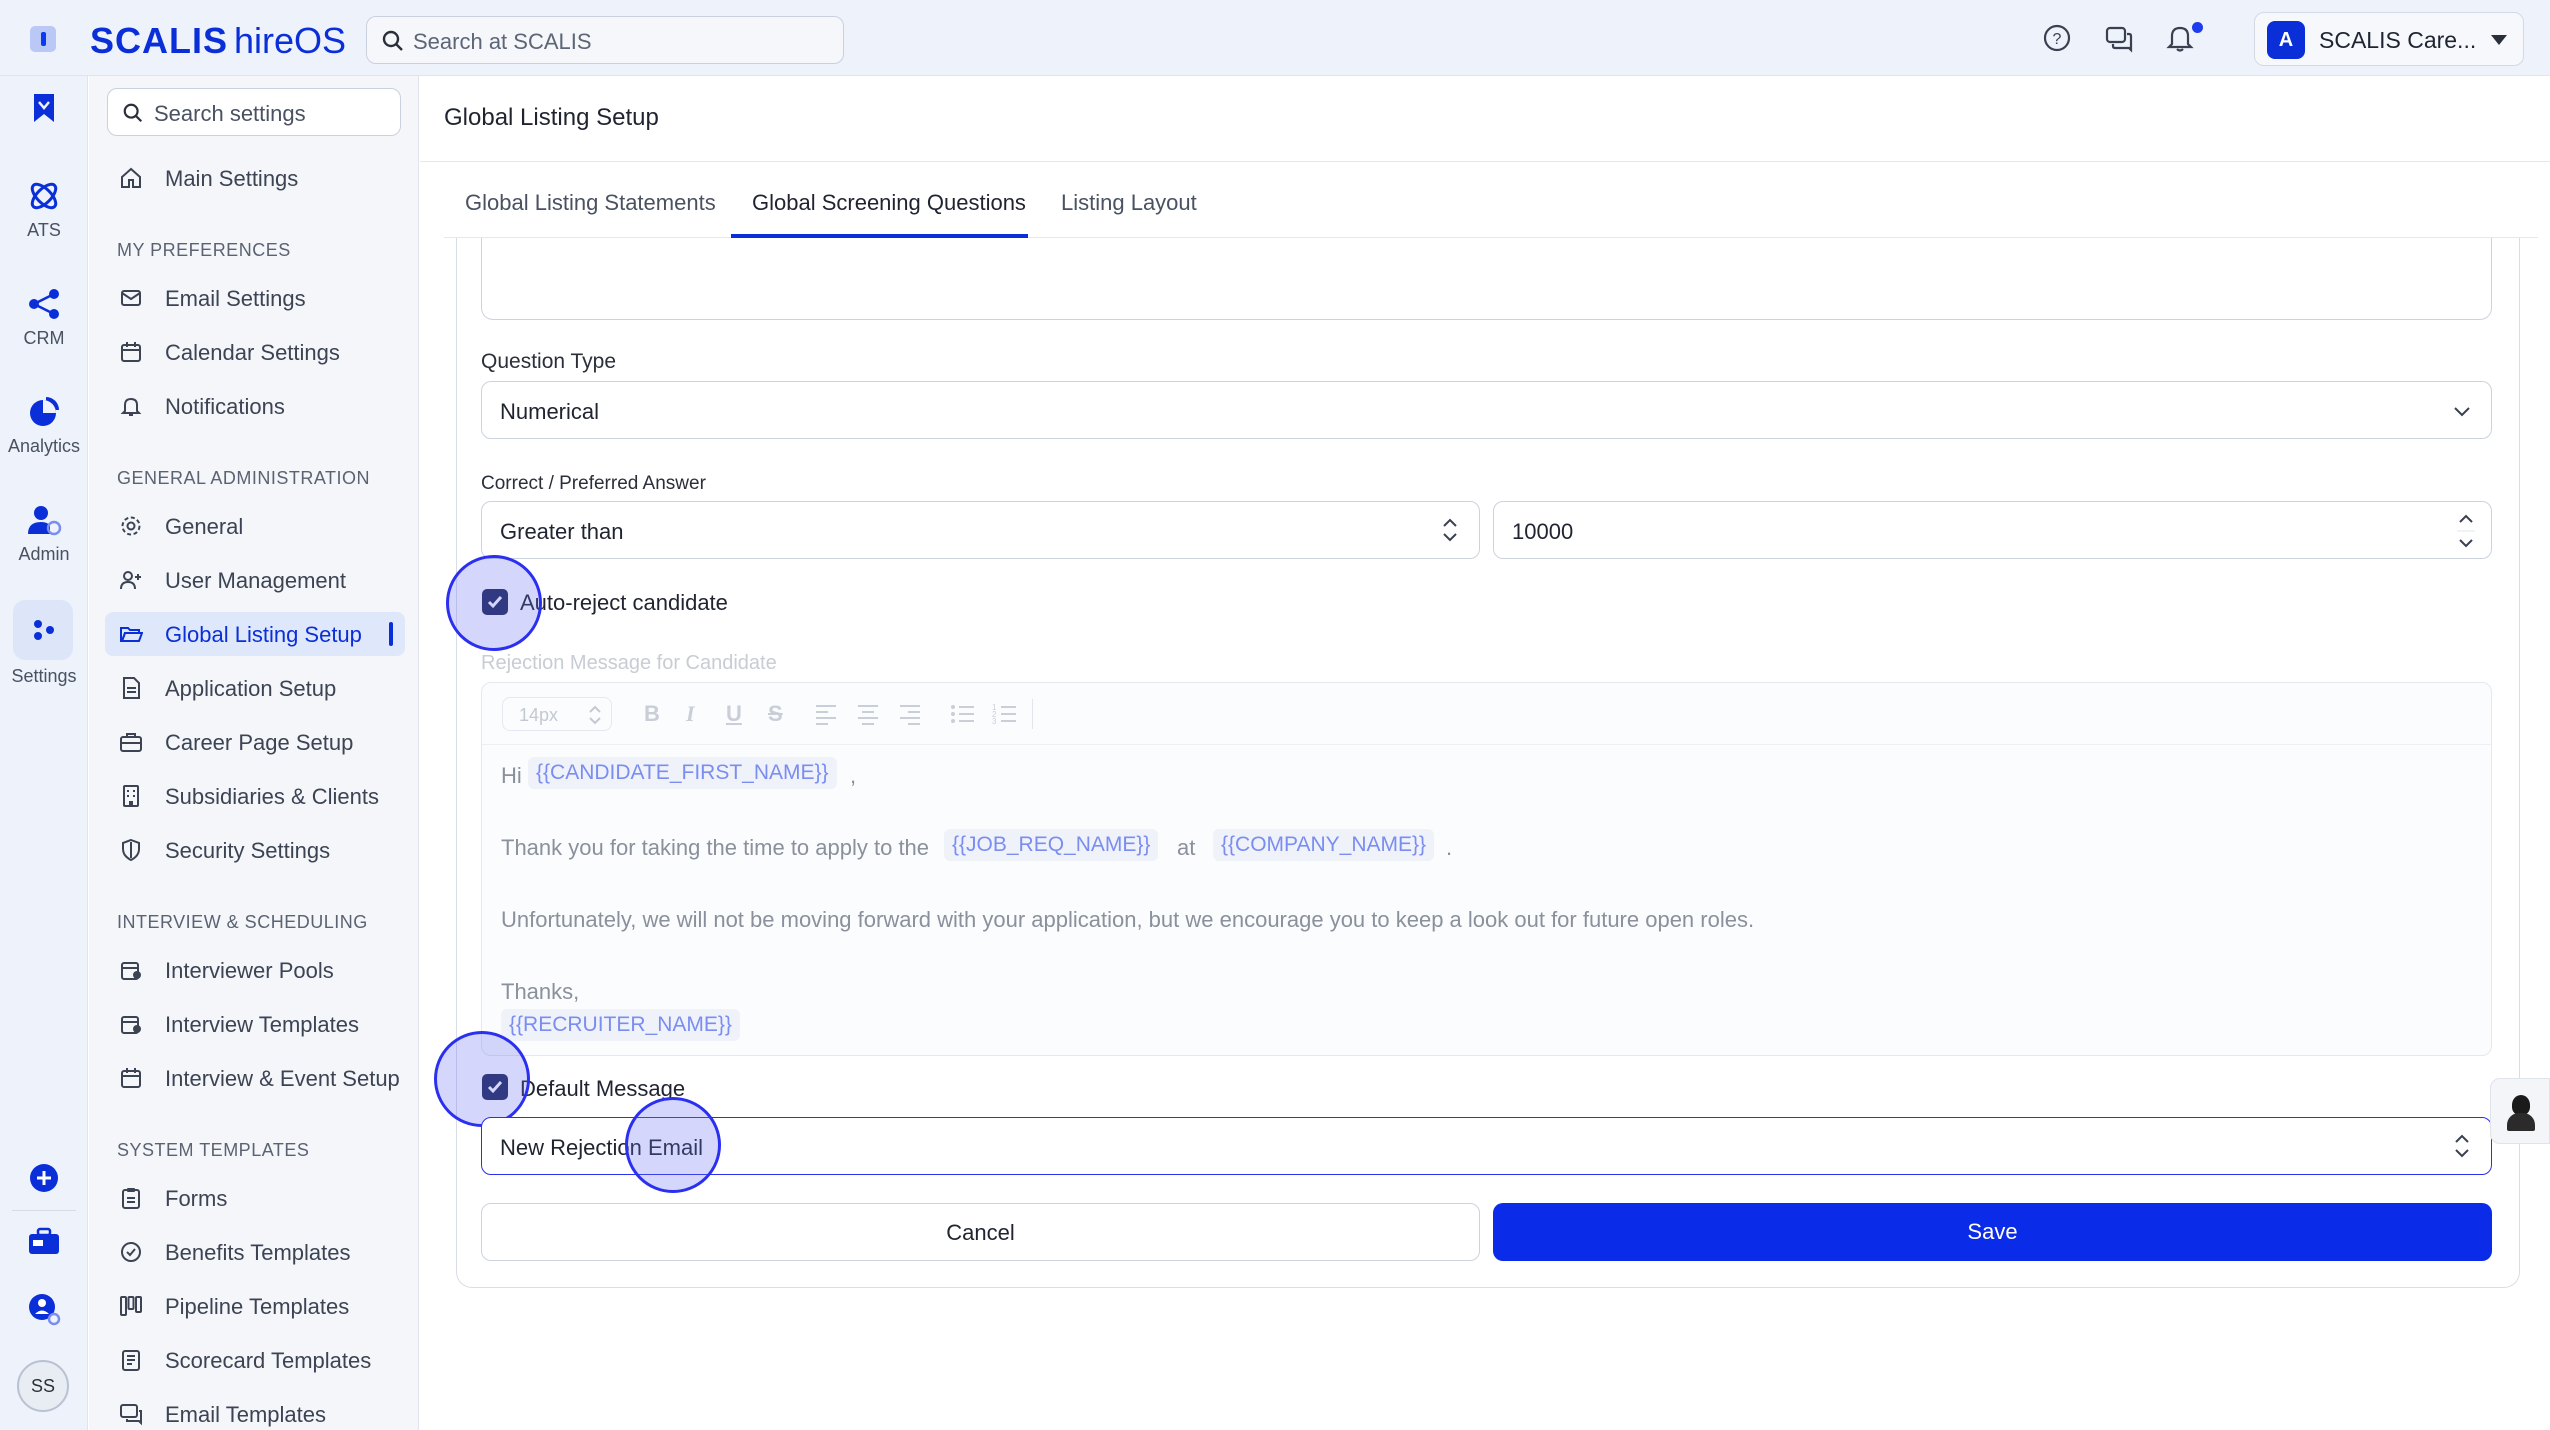  What do you see at coordinates (255, 1078) in the screenshot?
I see `sidebar-item-interview-event-setup: Interview & Event Setup` at bounding box center [255, 1078].